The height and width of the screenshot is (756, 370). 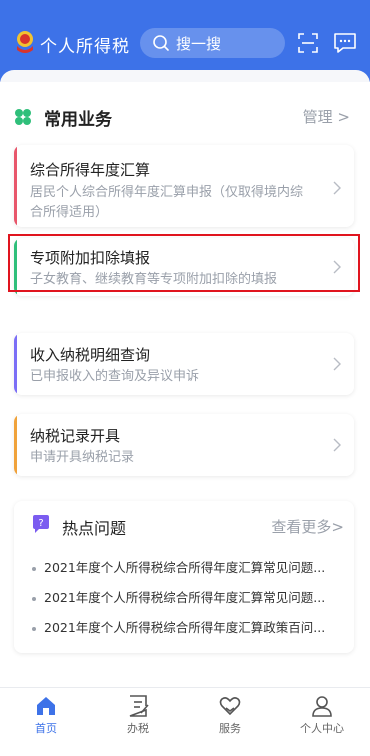 I want to click on tax-emblem-icon, so click(x=25, y=42).